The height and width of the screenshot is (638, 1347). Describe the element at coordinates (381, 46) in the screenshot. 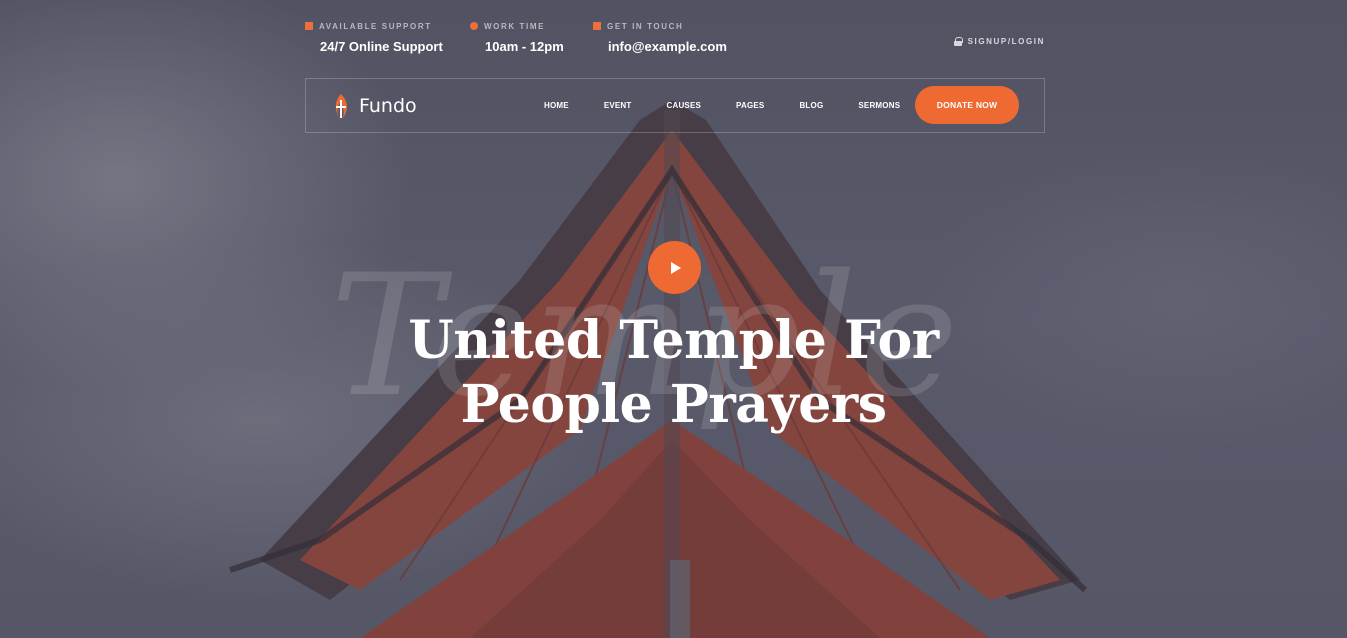

I see `support-value: 24/7 Online Support` at that location.